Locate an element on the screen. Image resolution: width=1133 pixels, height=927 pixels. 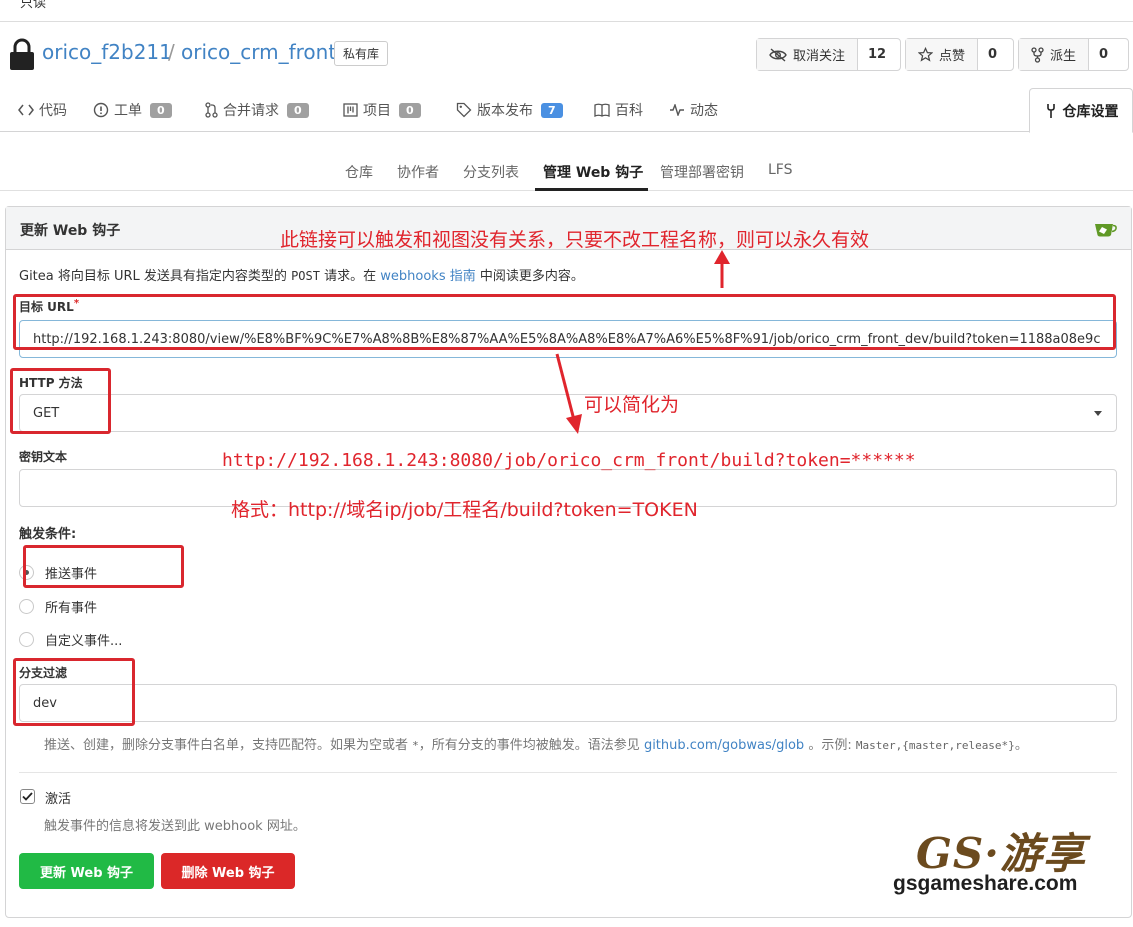
annotation-note-format: 格式：http://域名ip/job/工程名/build?token=TOKEN is located at coordinates (464, 510).